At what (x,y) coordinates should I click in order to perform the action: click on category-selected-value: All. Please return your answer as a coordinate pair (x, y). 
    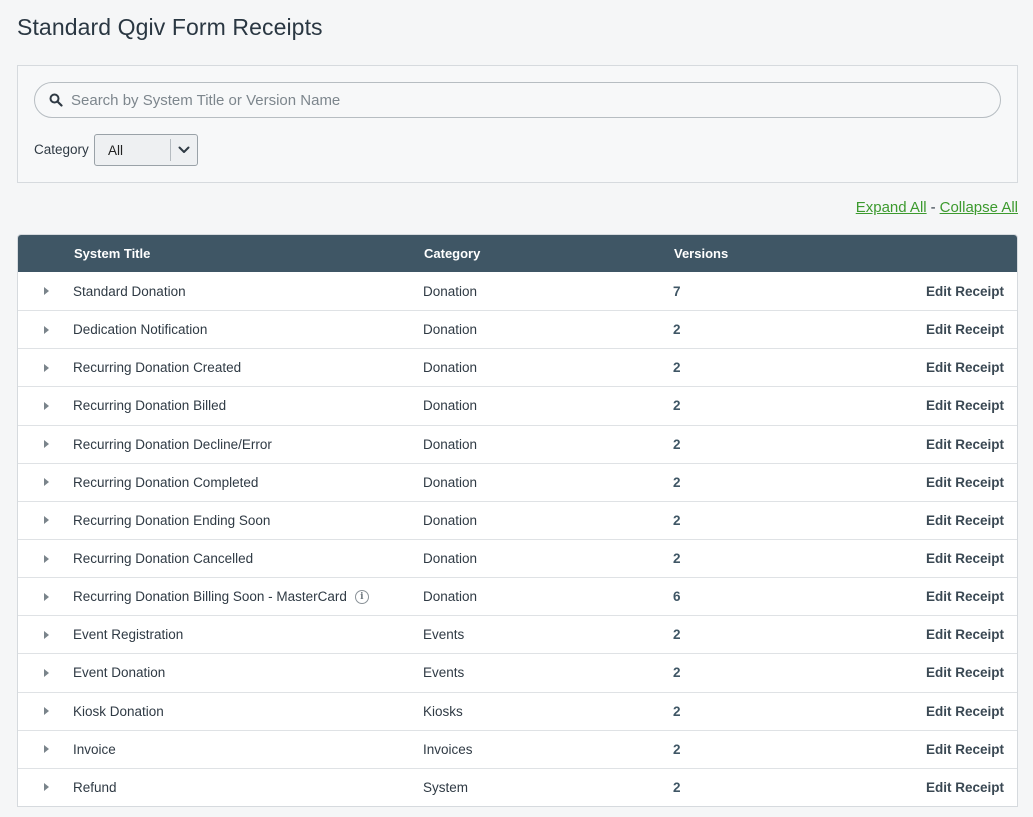
    Looking at the image, I should click on (116, 150).